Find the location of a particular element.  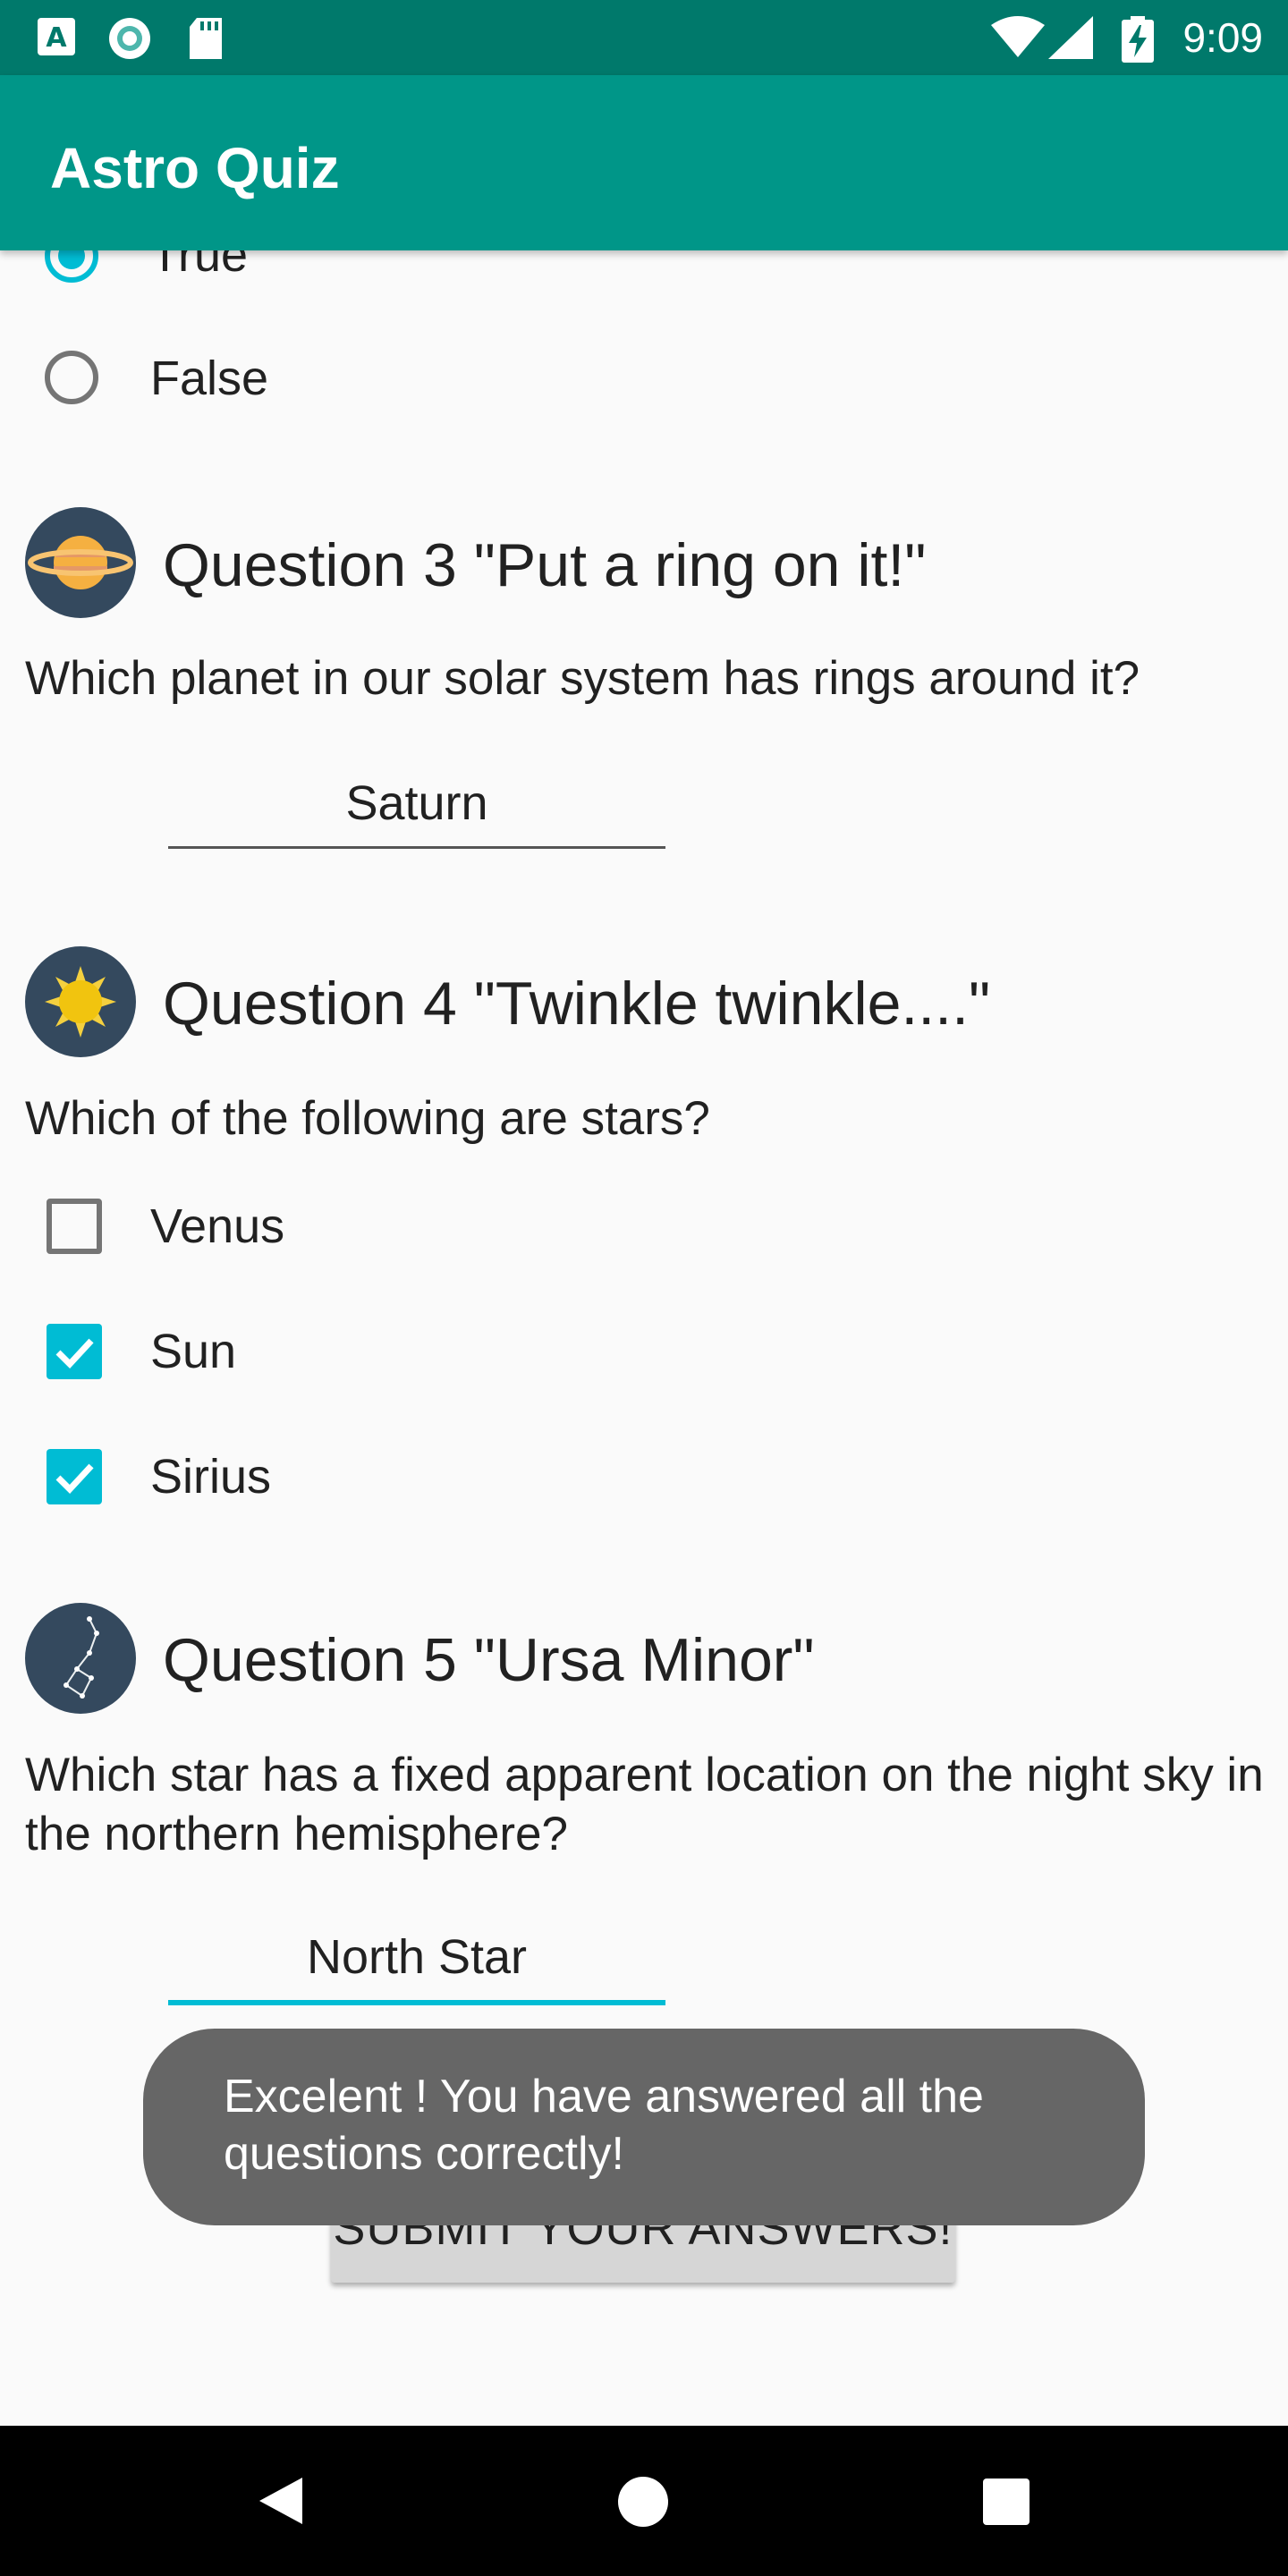

sync-notification-icon is located at coordinates (129, 38).